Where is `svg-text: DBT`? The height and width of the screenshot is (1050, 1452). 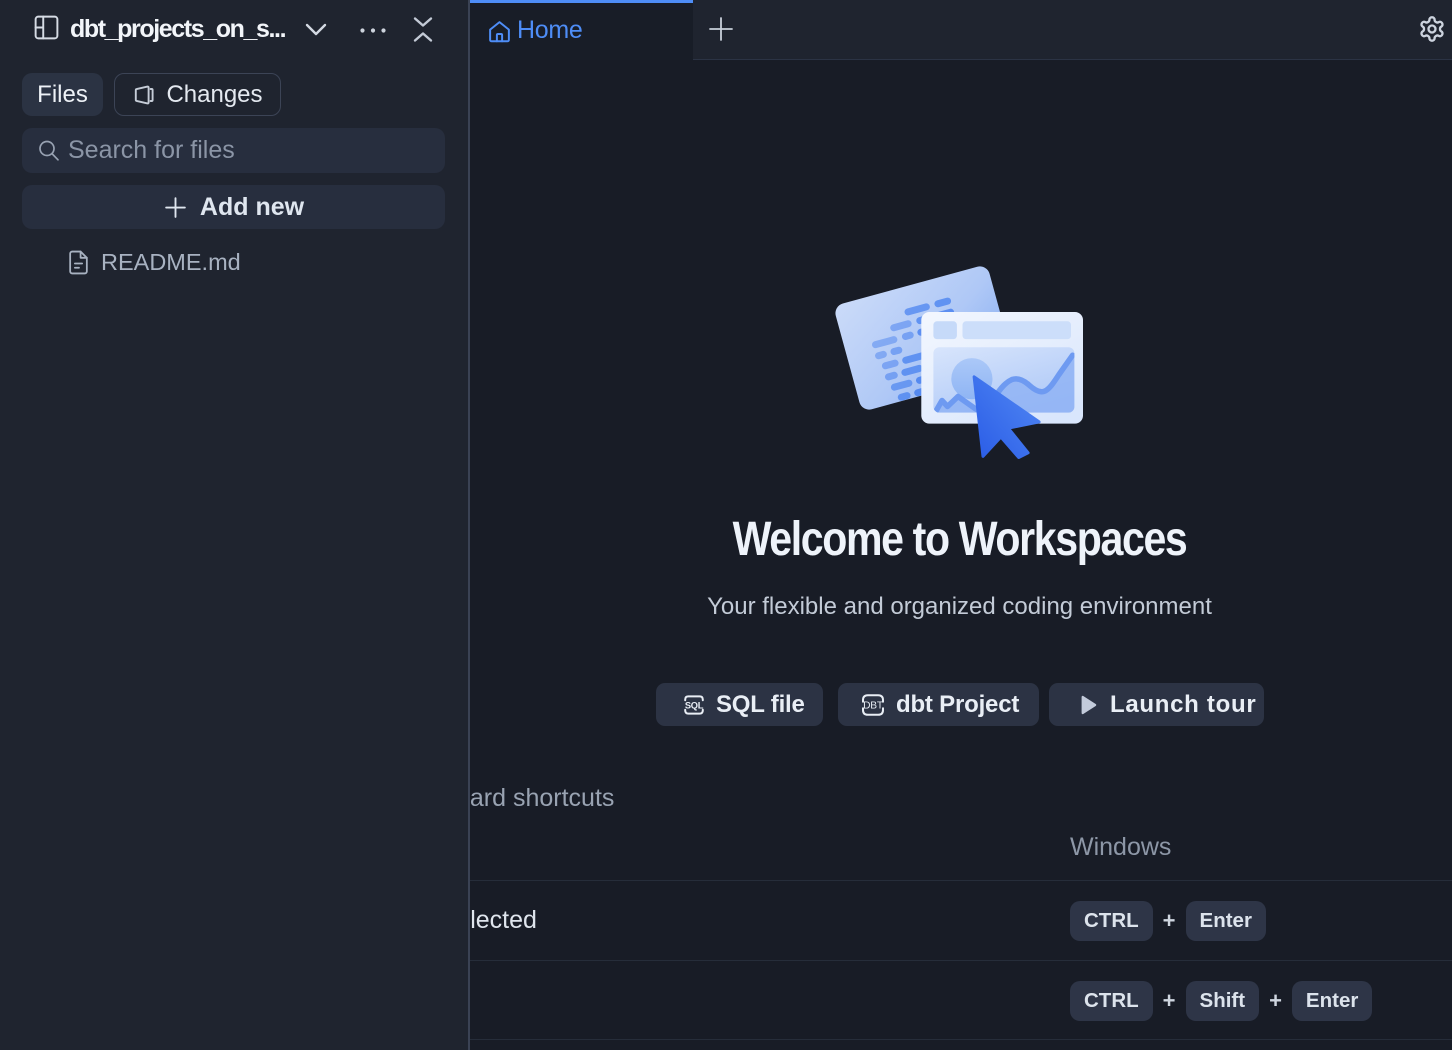 svg-text: DBT is located at coordinates (873, 705).